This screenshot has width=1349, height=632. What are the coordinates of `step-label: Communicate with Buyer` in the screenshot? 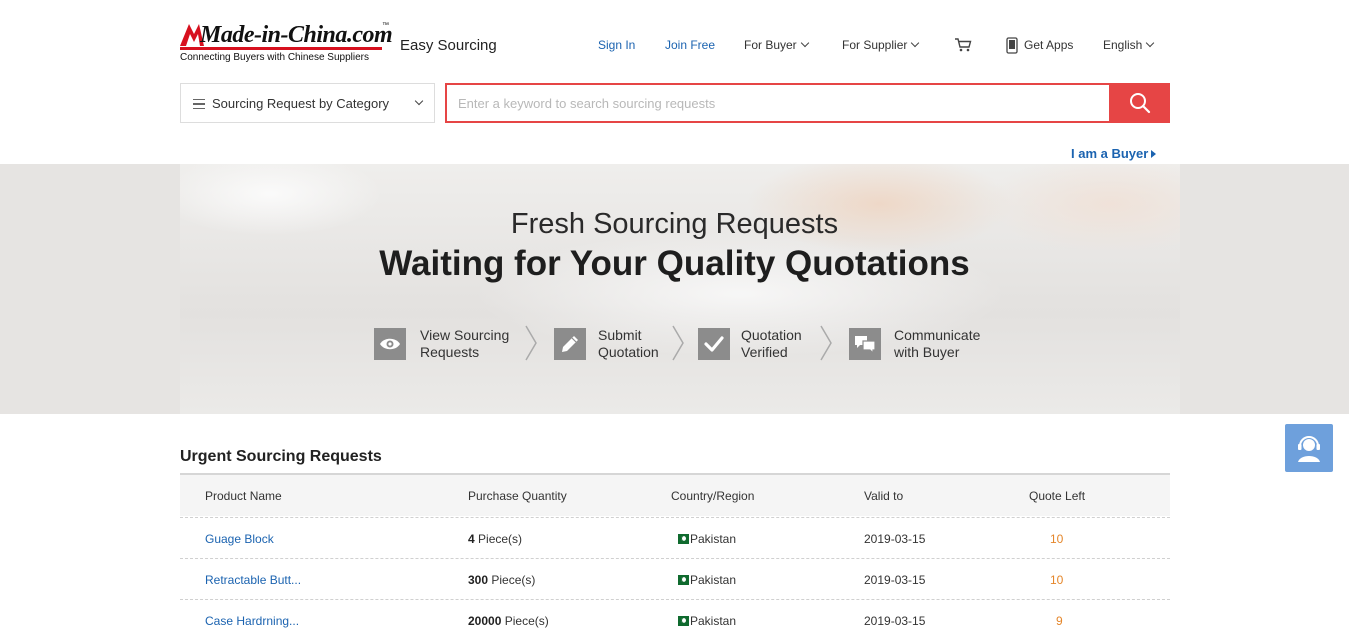 It's located at (937, 344).